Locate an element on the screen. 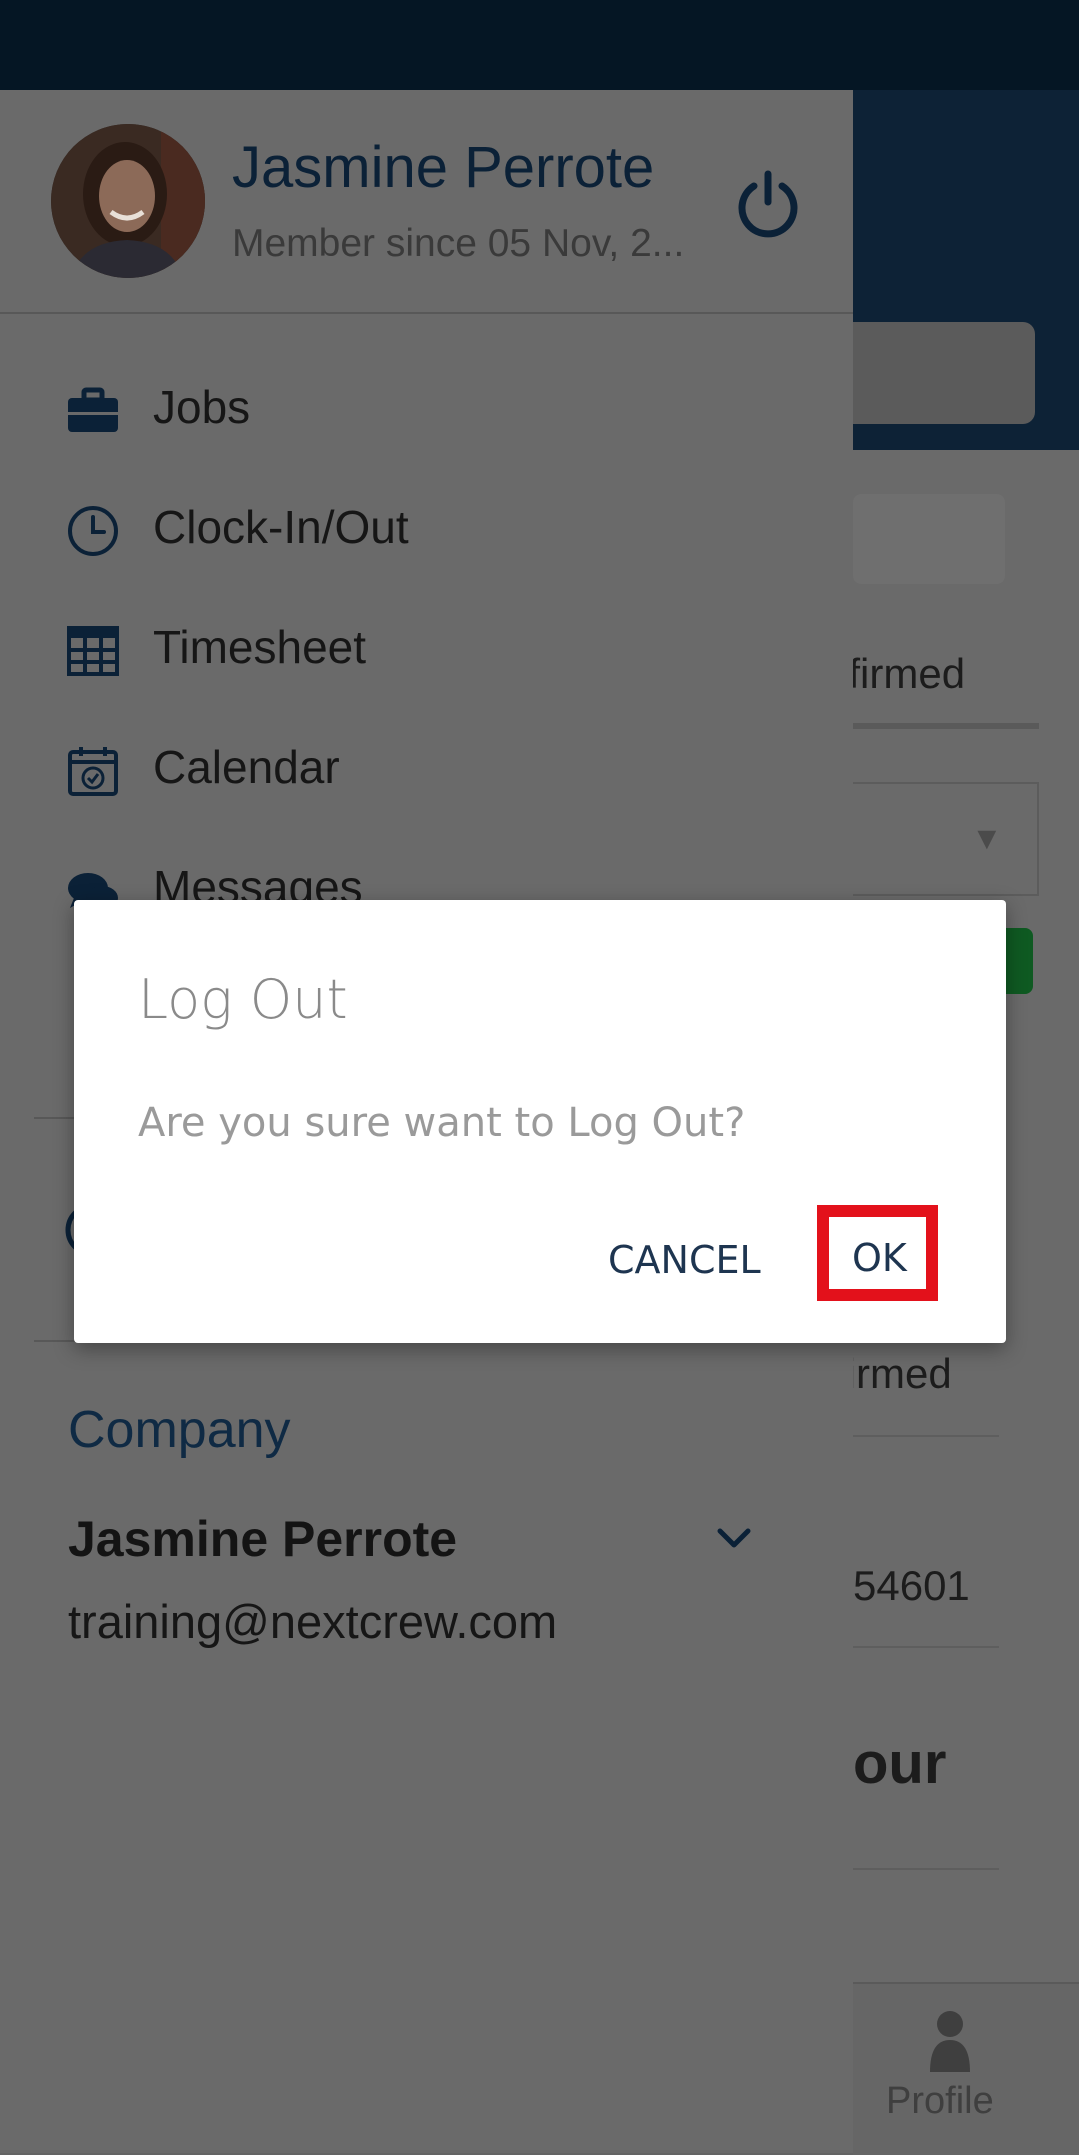 The image size is (1079, 2155). drawer-item-label: Calendar is located at coordinates (246, 767).